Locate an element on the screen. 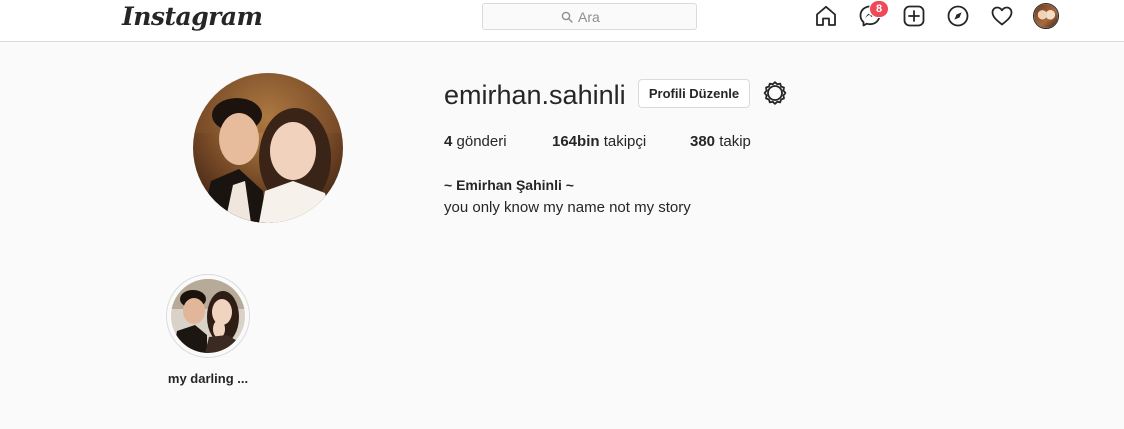  followers-stat: 164bin takipçi is located at coordinates (599, 141).